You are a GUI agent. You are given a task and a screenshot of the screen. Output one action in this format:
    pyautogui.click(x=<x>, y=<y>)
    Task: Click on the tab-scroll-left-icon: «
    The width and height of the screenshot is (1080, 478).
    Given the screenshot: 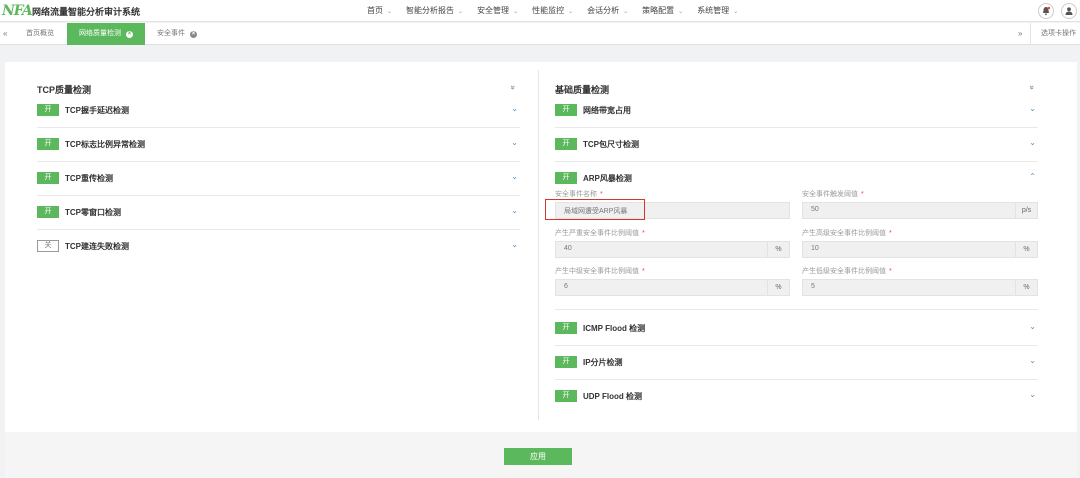 What is the action you would take?
    pyautogui.click(x=5, y=34)
    